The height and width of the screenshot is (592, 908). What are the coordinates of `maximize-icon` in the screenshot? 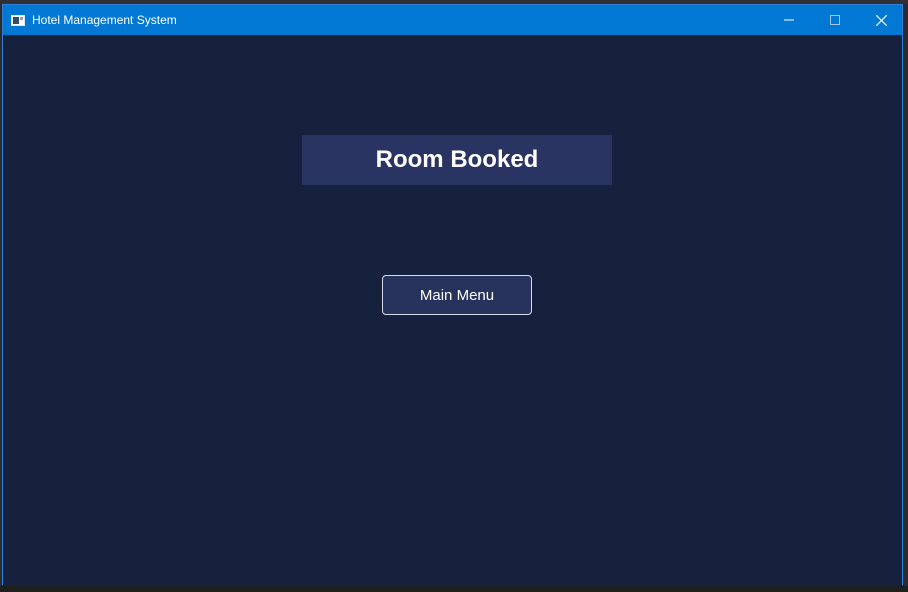 It's located at (835, 20).